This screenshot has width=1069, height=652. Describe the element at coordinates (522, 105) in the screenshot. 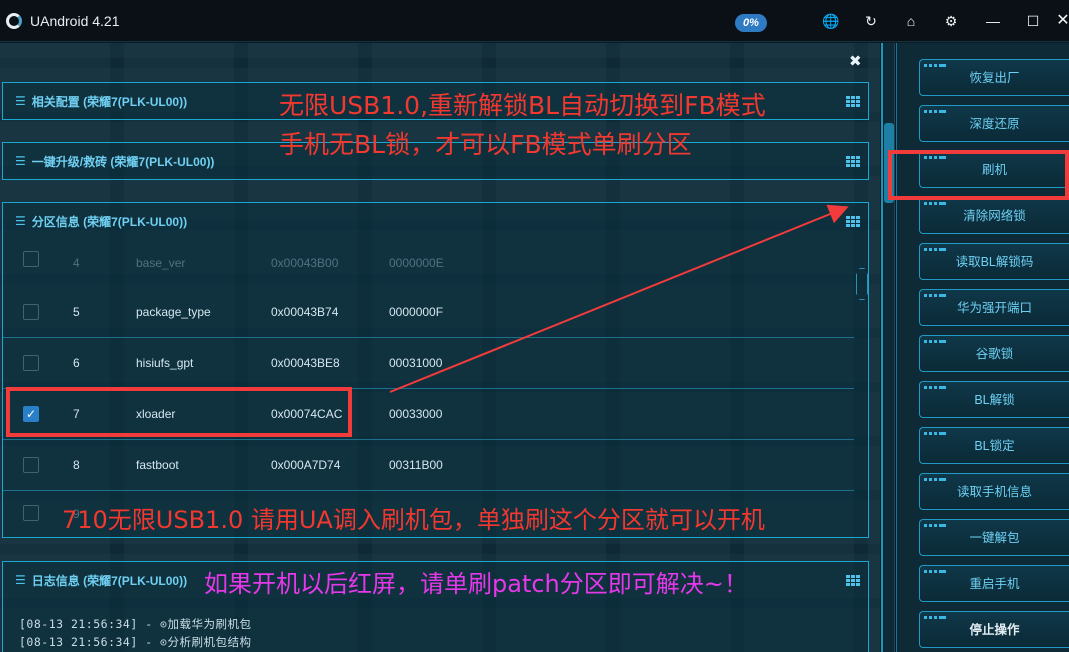

I see `annotation-line-1: 无限USB1.0,重新解锁BL自动切换到FB模式` at that location.